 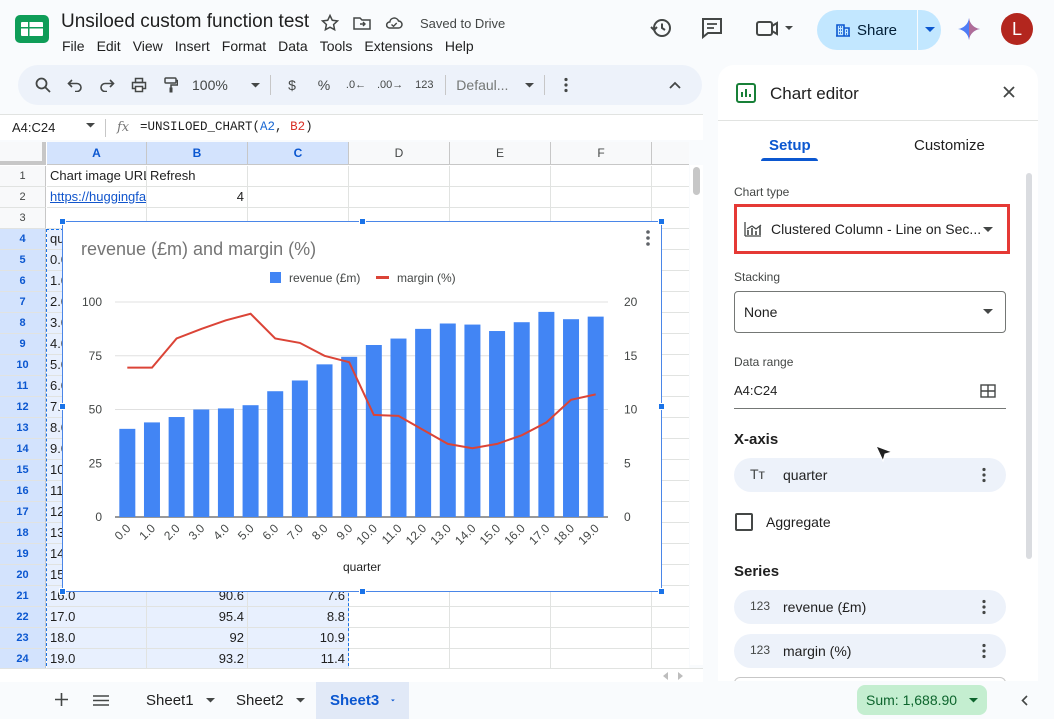 What do you see at coordinates (23, 491) in the screenshot?
I see `row-header: 16` at bounding box center [23, 491].